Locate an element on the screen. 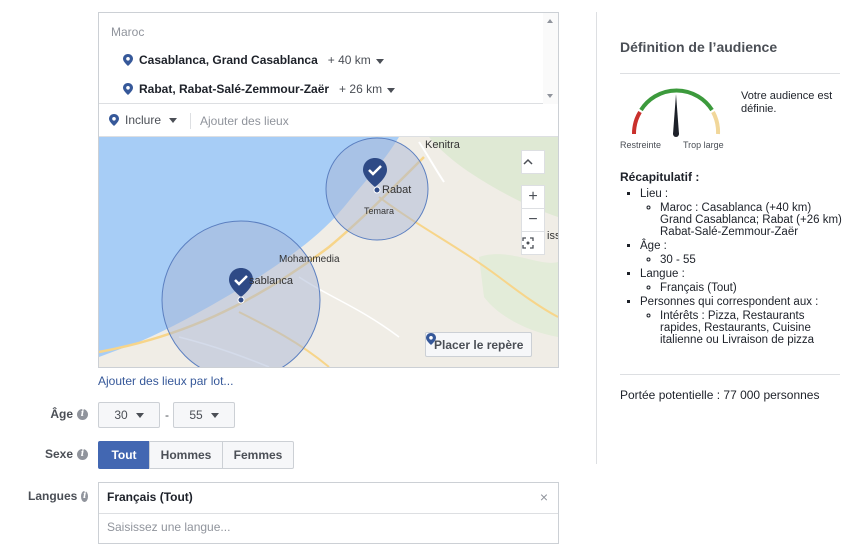 This screenshot has height=557, width=849. radius-value: + 40 km is located at coordinates (349, 60).